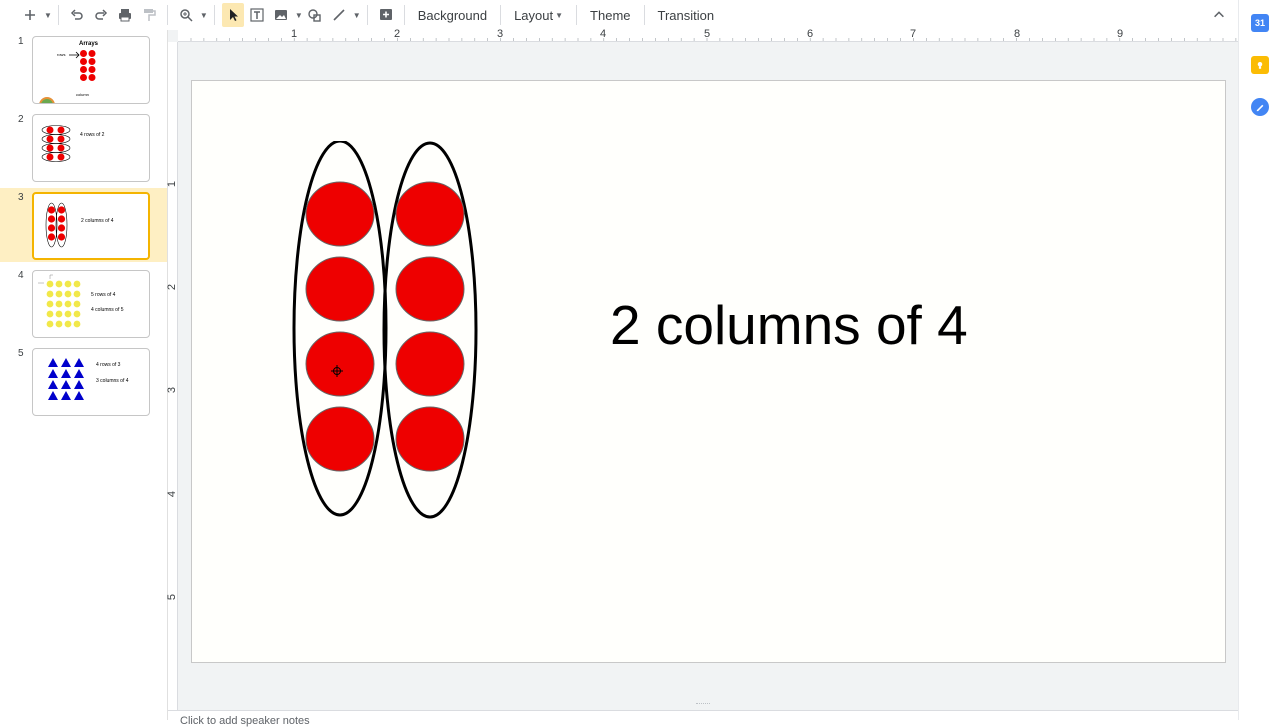 The height and width of the screenshot is (727, 1280). I want to click on add-comment-button, so click(386, 15).